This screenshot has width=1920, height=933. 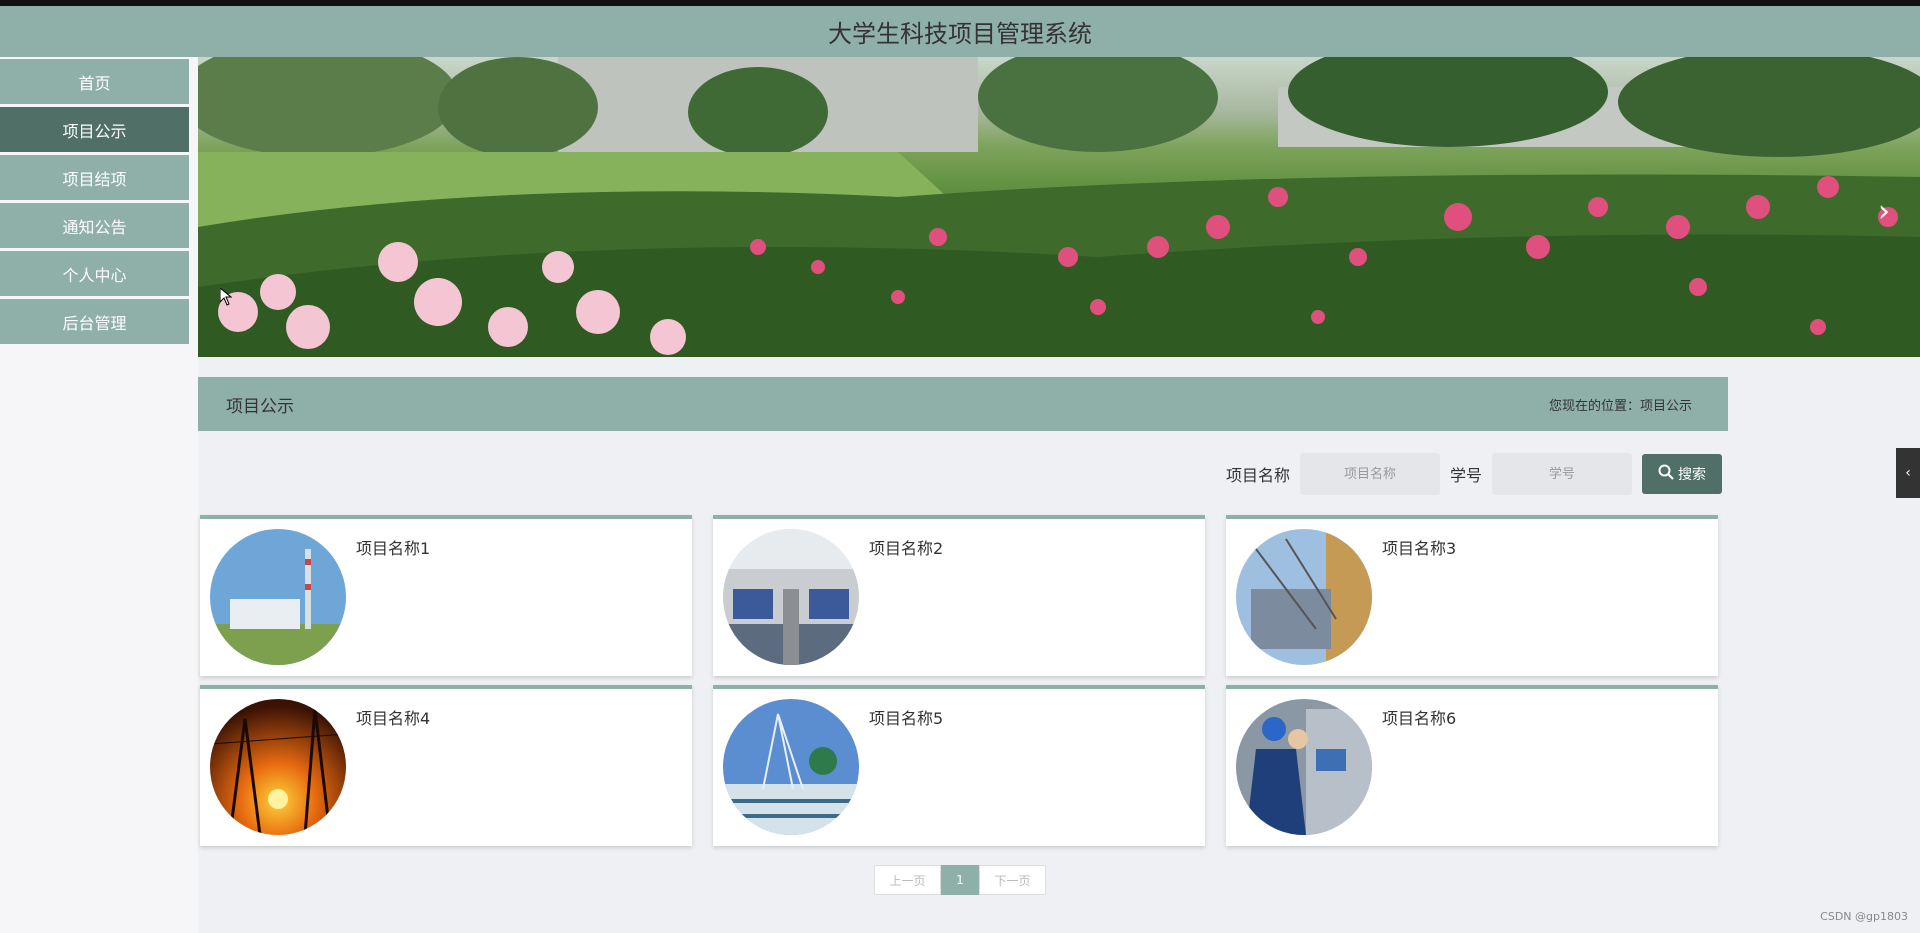 I want to click on next-page-button: 下一页, so click(x=1012, y=880).